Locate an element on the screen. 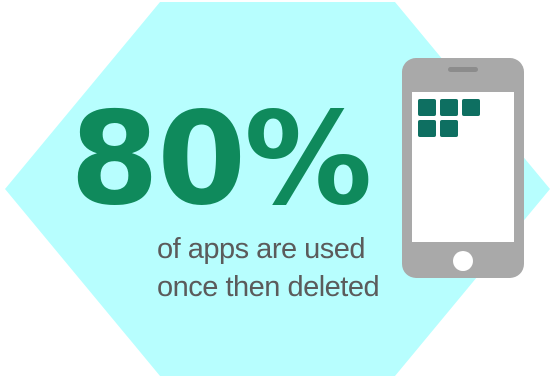 Image resolution: width=550 pixels, height=378 pixels. home-button-icon is located at coordinates (463, 261).